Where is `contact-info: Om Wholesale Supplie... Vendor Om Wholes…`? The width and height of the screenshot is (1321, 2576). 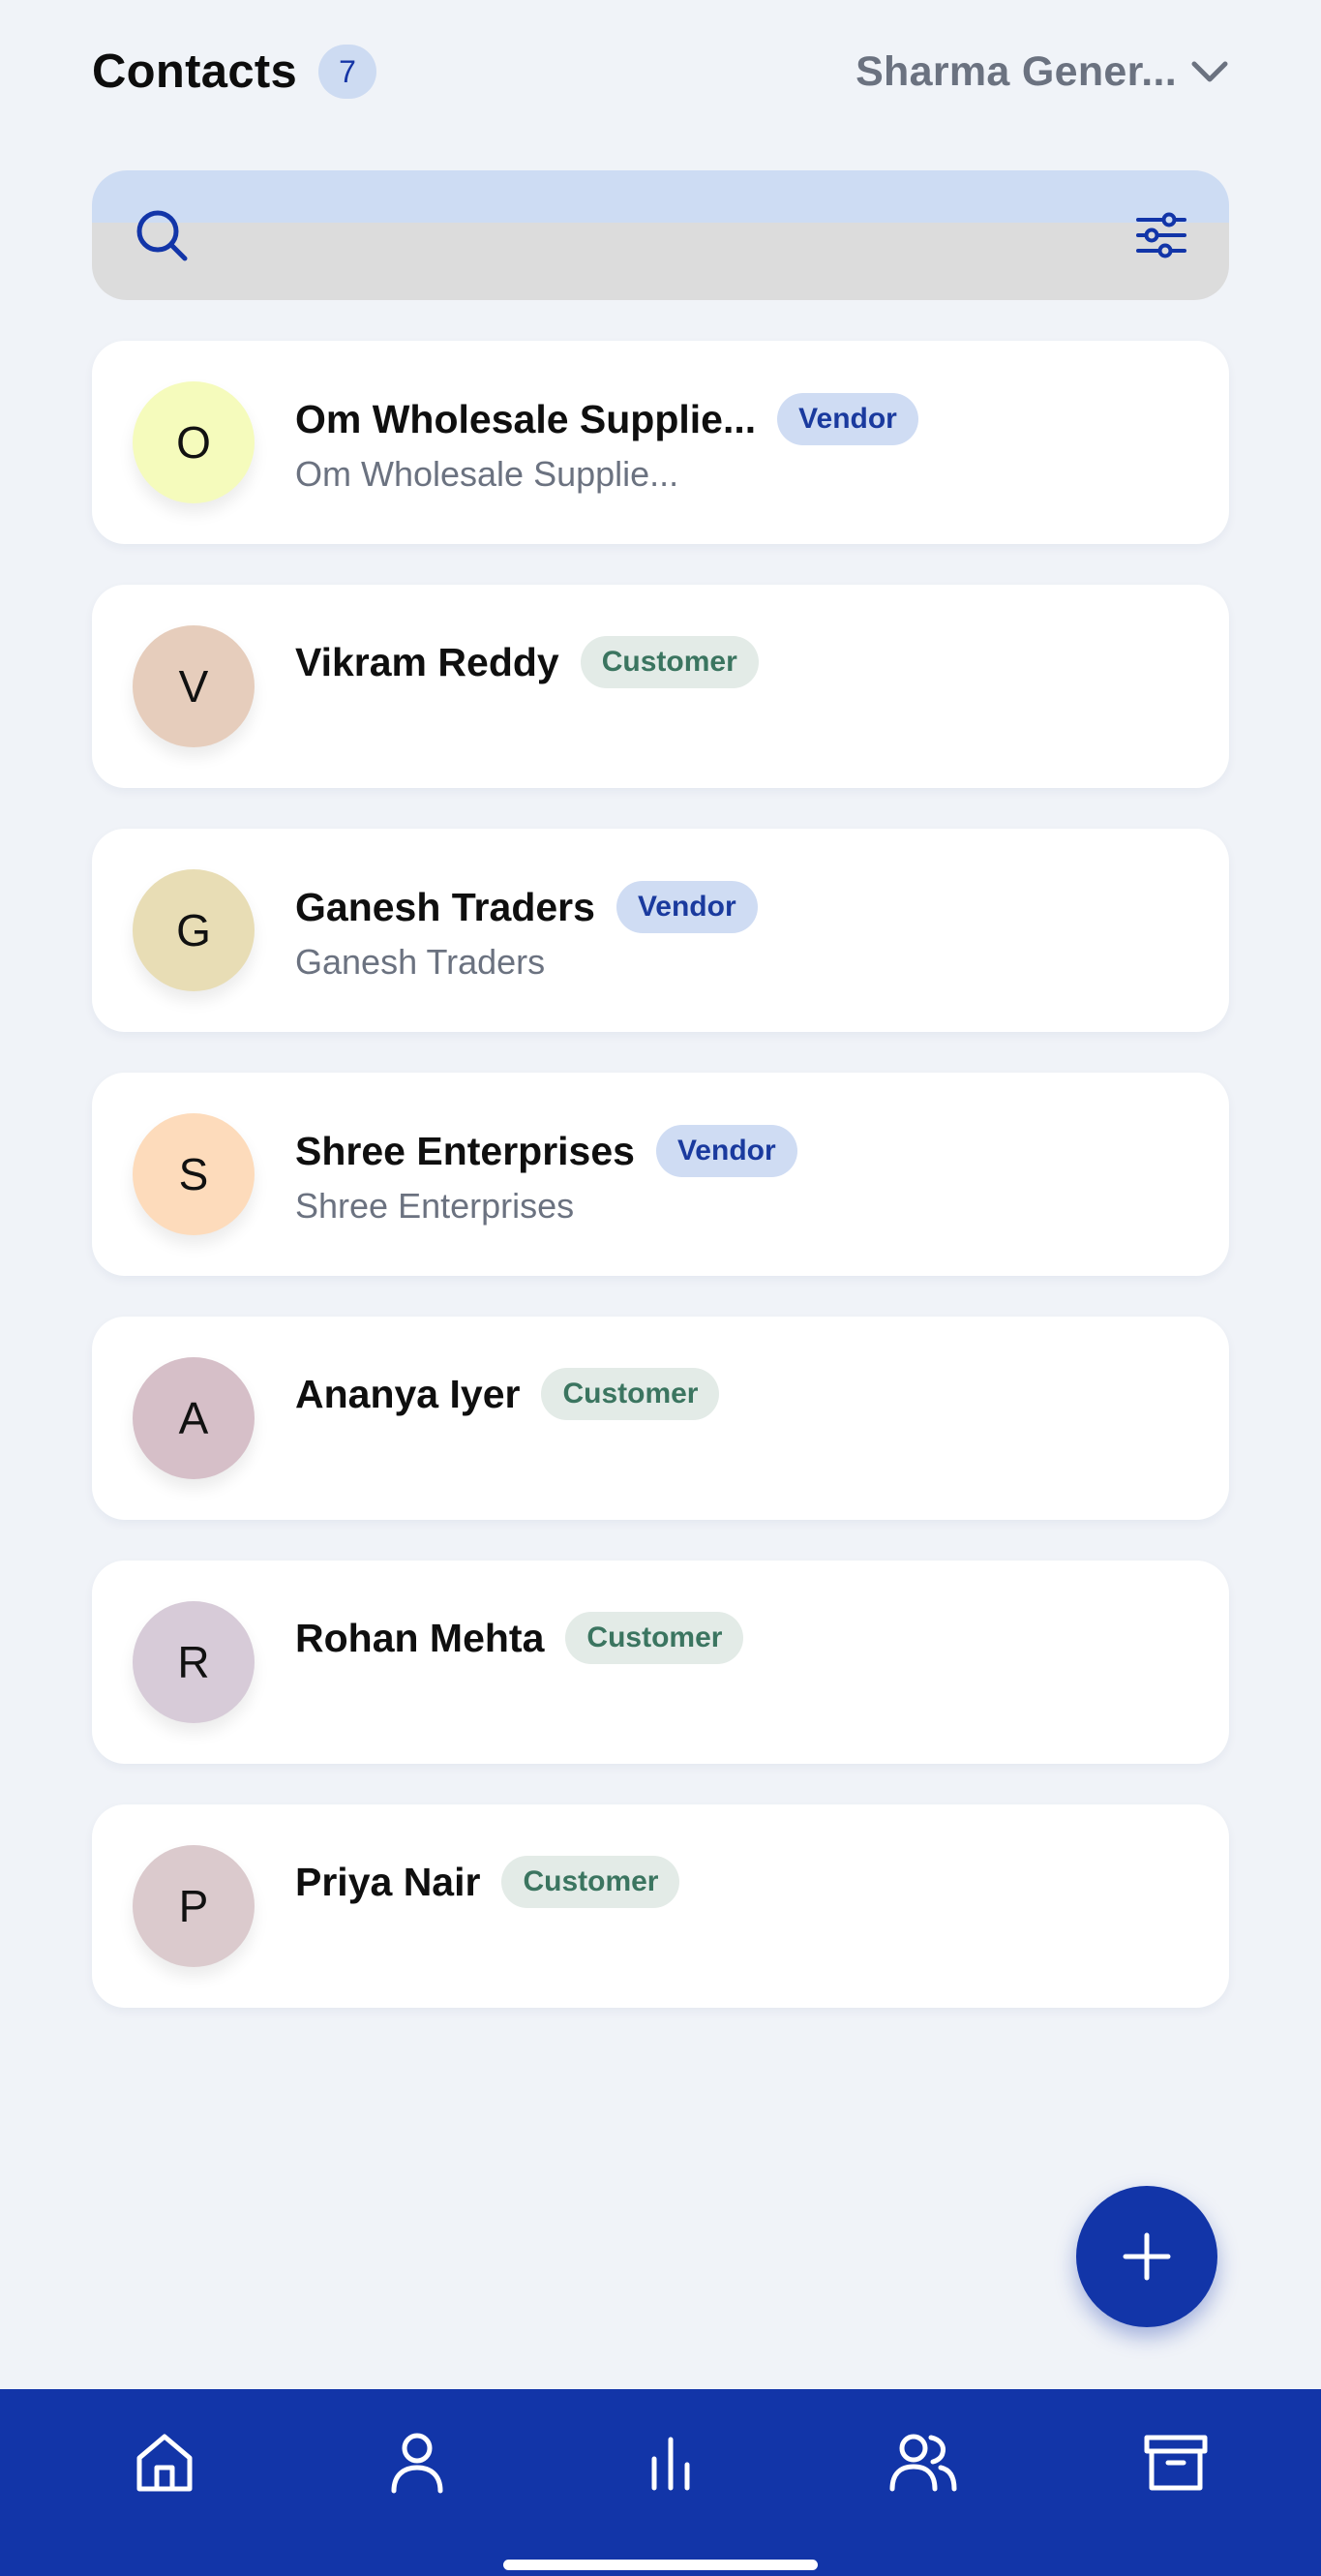 contact-info: Om Wholesale Supplie... Vendor Om Wholes… is located at coordinates (607, 442).